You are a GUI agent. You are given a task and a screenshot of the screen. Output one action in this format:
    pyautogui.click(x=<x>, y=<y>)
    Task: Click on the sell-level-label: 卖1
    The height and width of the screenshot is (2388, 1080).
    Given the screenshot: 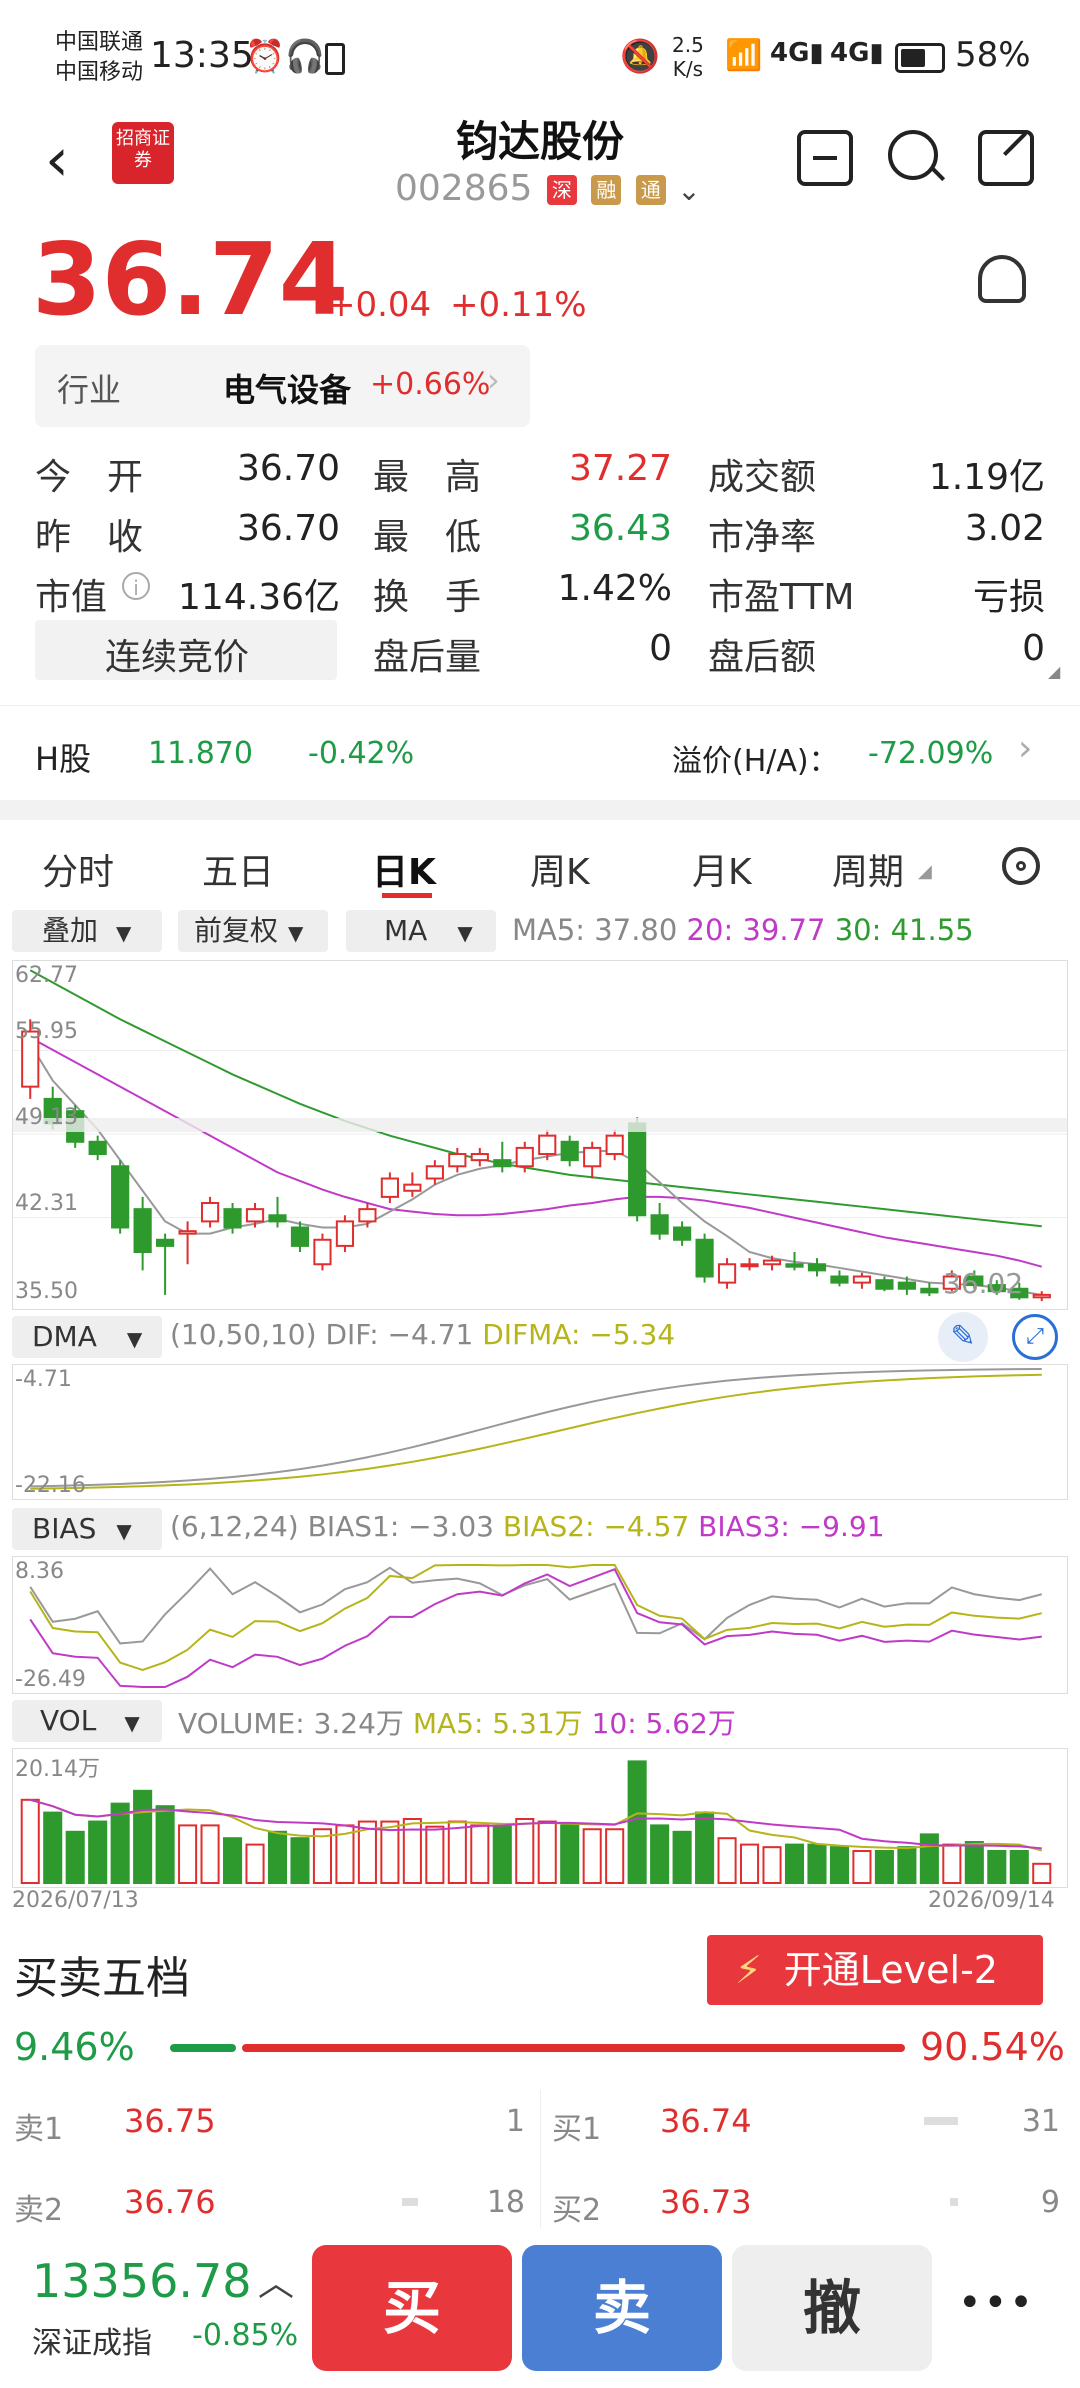 What is the action you would take?
    pyautogui.click(x=39, y=2129)
    